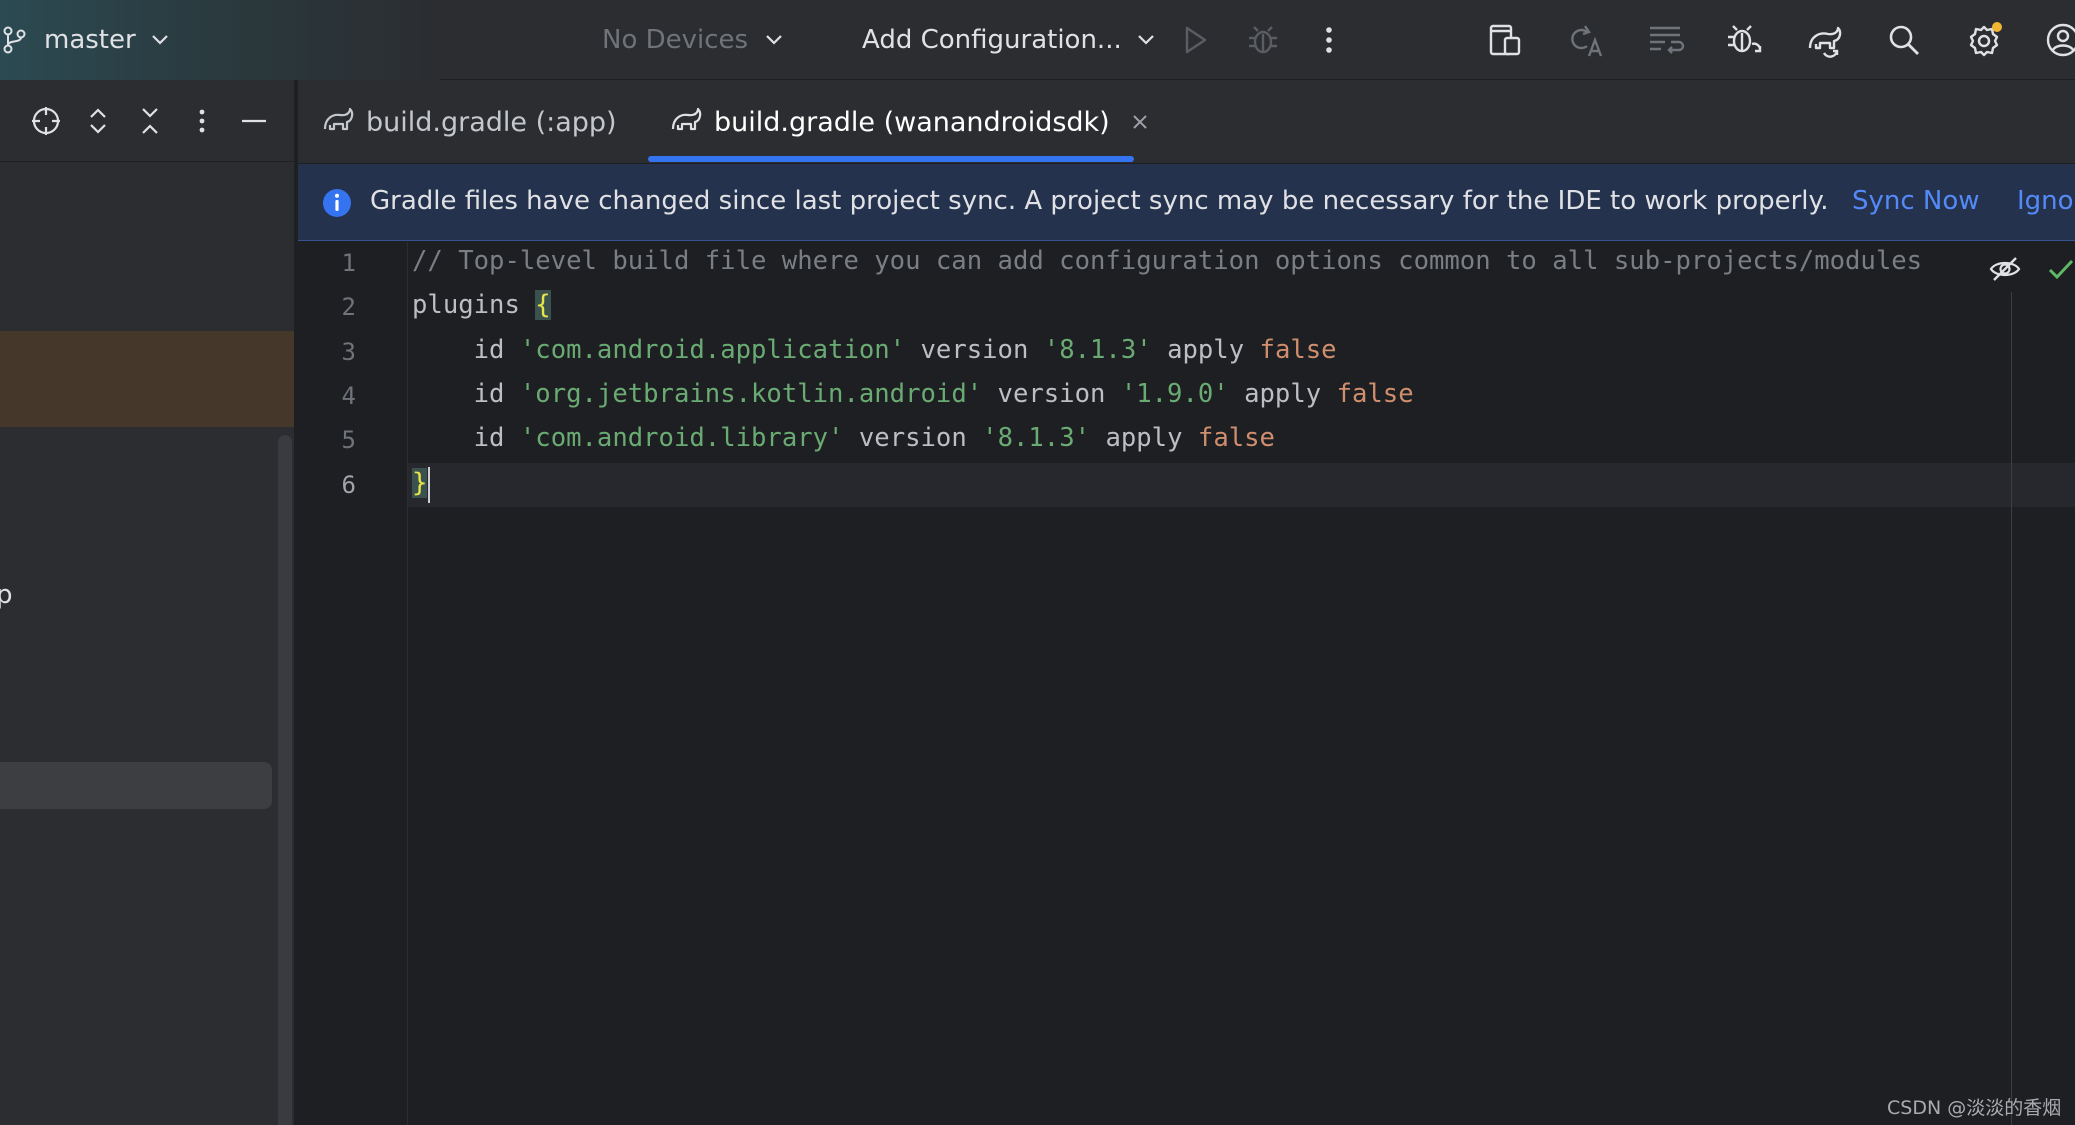  Describe the element at coordinates (147, 379) in the screenshot. I see `project-tree-selected-row` at that location.